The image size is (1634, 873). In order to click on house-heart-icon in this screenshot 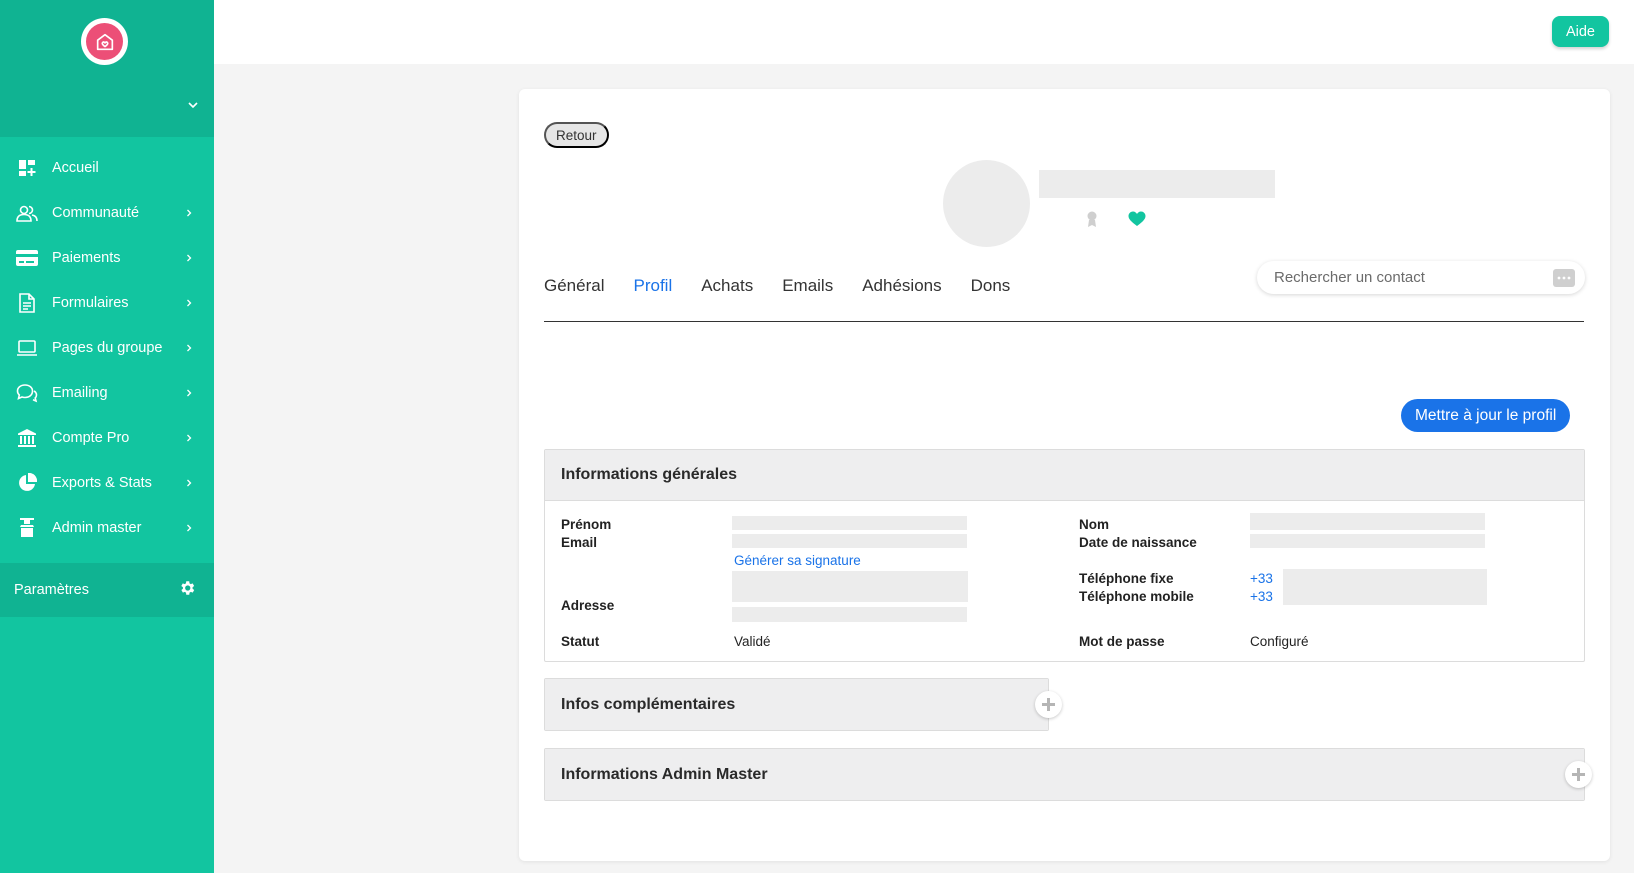, I will do `click(104, 41)`.